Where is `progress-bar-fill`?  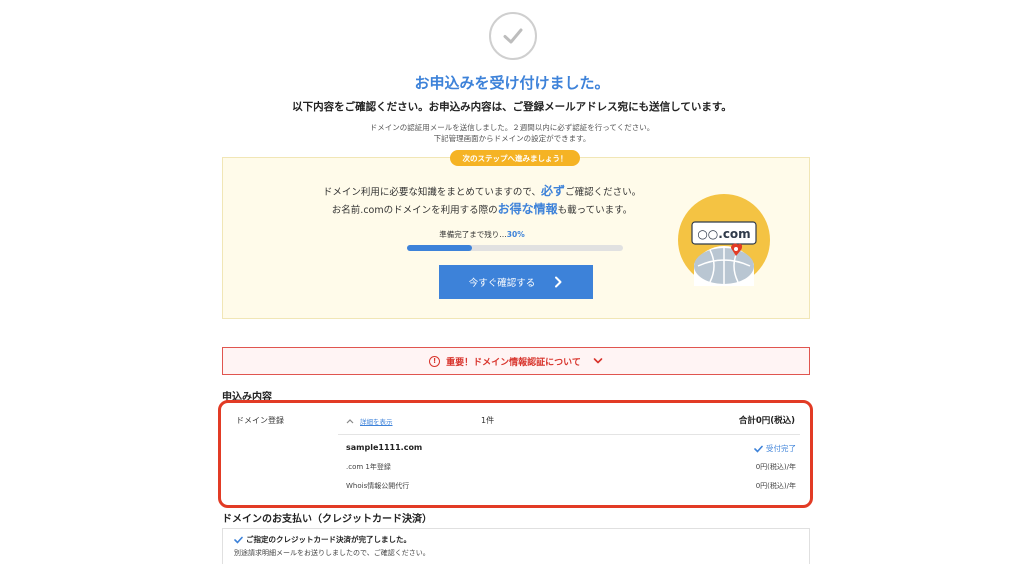
progress-bar-fill is located at coordinates (439, 248).